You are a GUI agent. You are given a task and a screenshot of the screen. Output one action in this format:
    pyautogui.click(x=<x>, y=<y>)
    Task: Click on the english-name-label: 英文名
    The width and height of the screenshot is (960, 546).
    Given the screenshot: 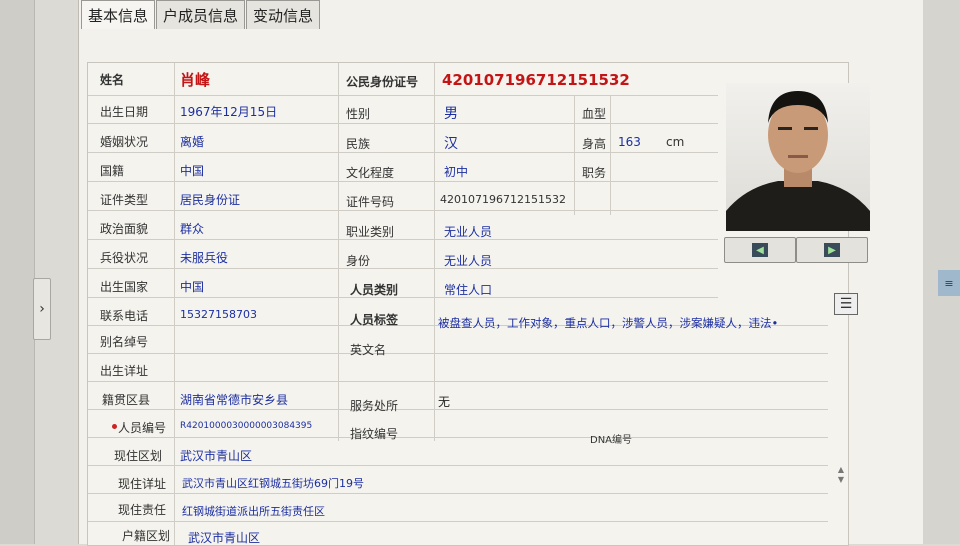 What is the action you would take?
    pyautogui.click(x=368, y=350)
    